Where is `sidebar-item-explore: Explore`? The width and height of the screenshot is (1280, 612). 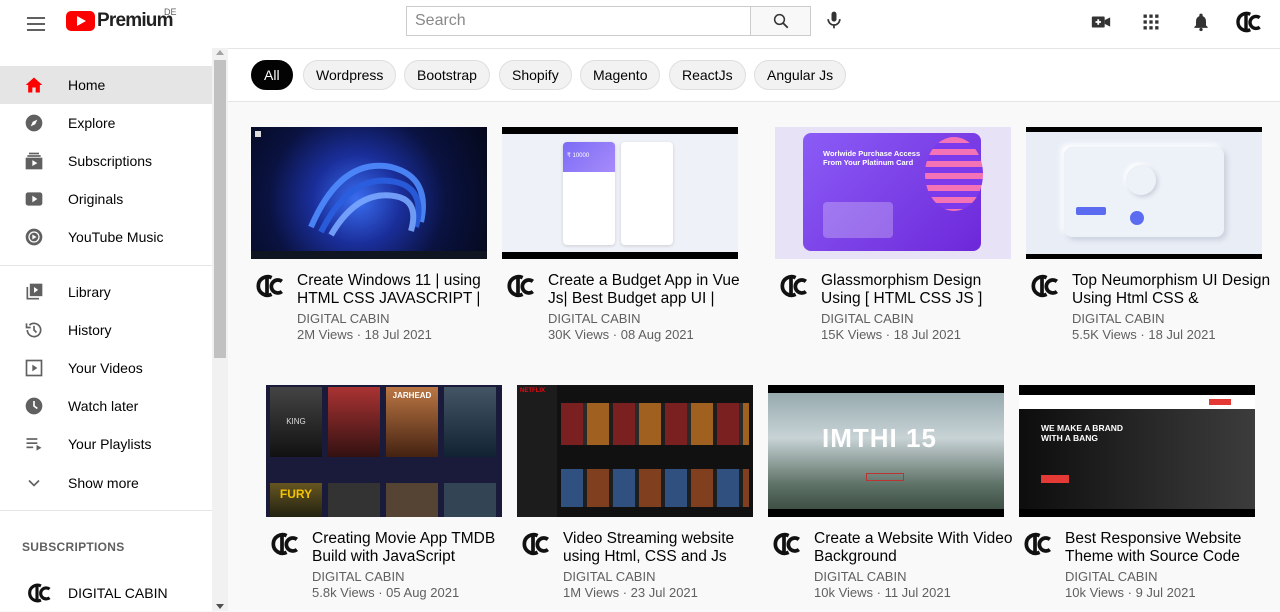 sidebar-item-explore: Explore is located at coordinates (106, 123).